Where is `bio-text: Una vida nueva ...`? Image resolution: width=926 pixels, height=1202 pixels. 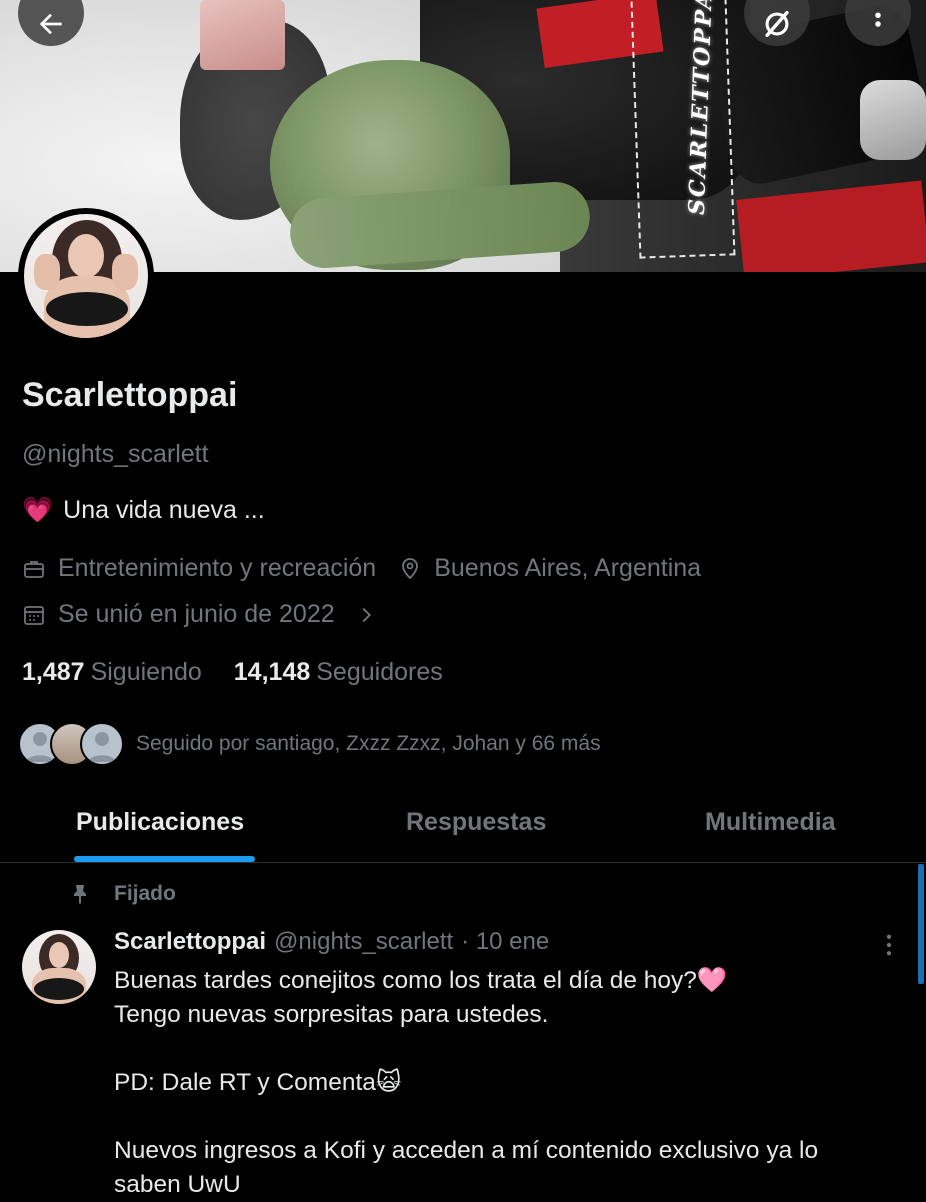 bio-text: Una vida nueva ... is located at coordinates (164, 510).